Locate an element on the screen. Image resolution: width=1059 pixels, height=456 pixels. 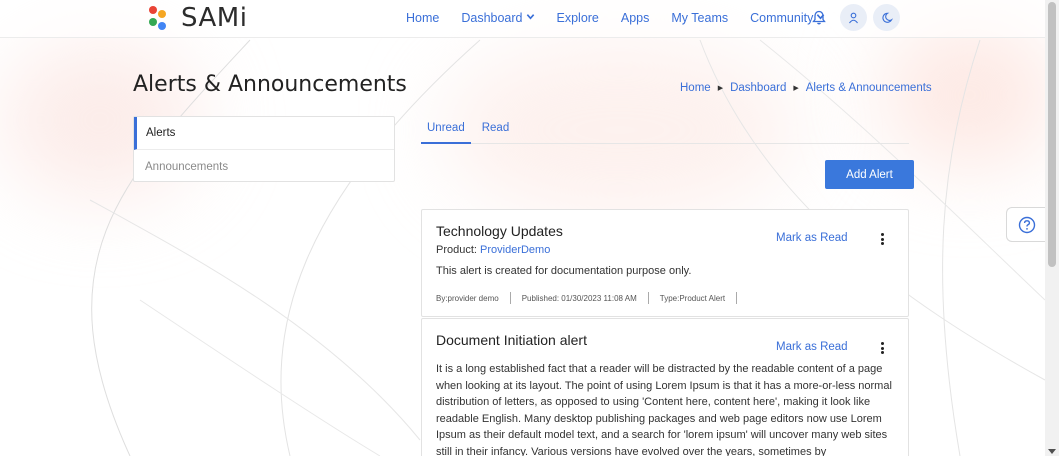
side-menu: Alerts Announcements is located at coordinates (264, 149).